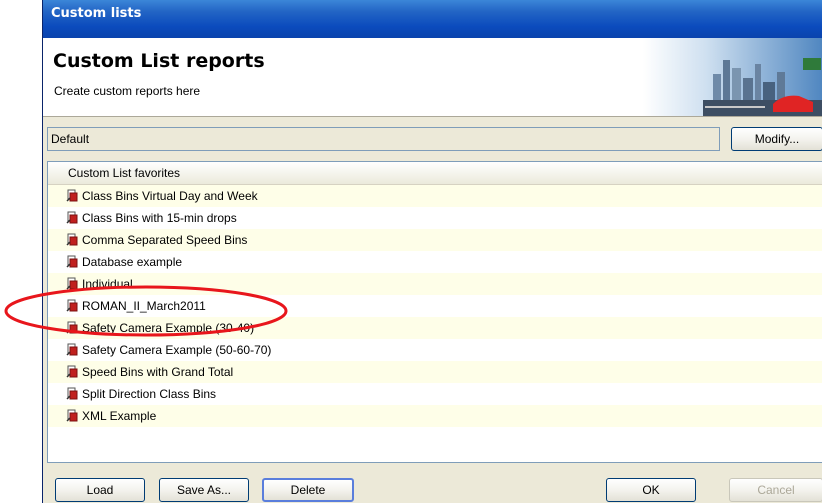 The width and height of the screenshot is (822, 503). Describe the element at coordinates (435, 262) in the screenshot. I see `list-item: Database example` at that location.